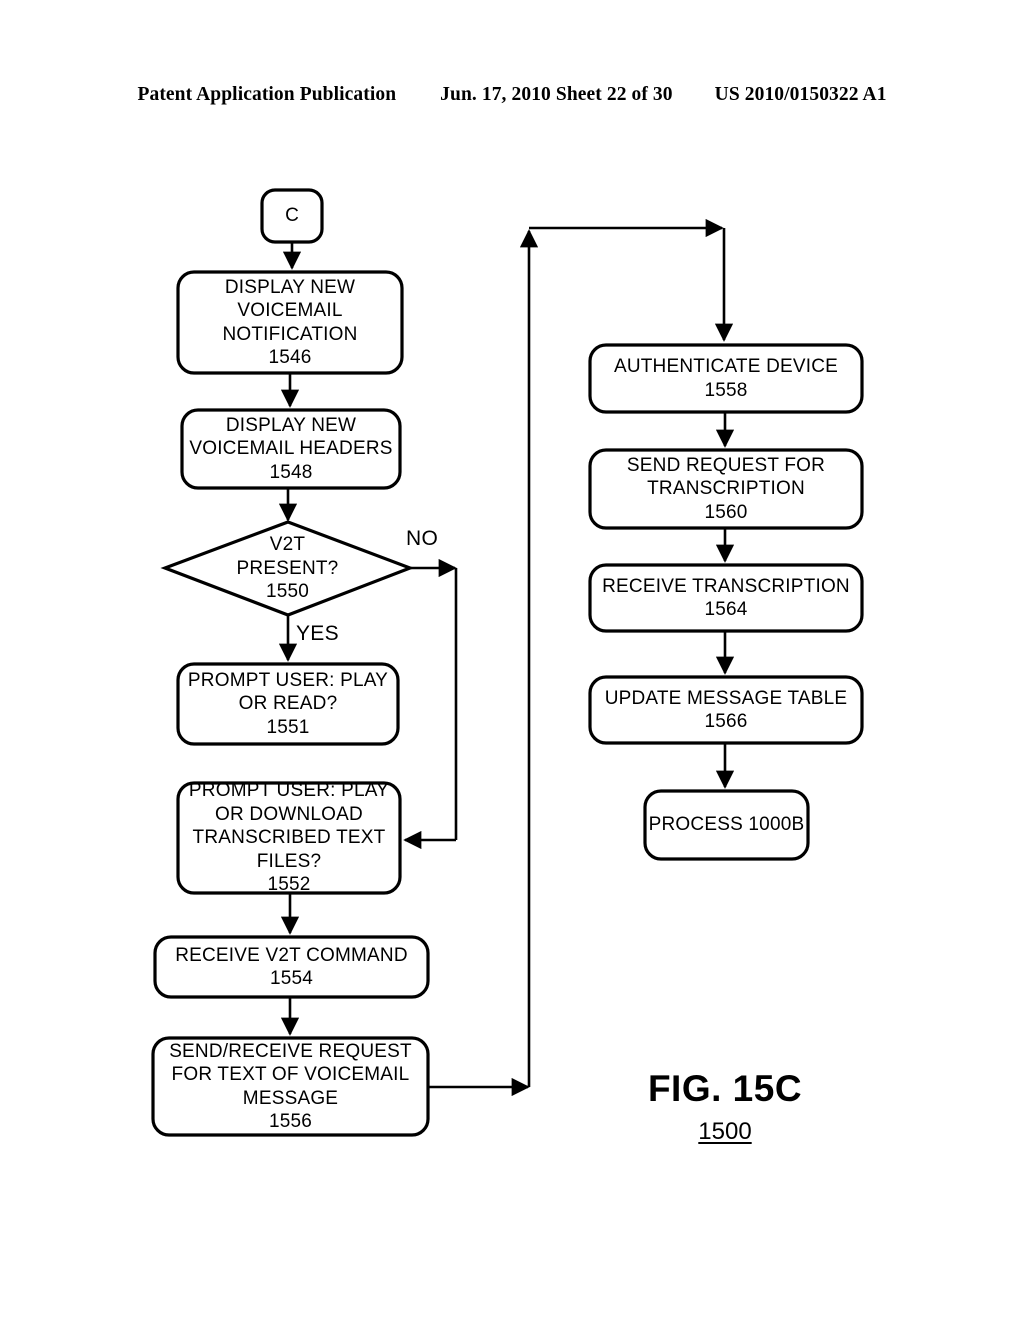  I want to click on node-1556-shape, so click(290, 1086).